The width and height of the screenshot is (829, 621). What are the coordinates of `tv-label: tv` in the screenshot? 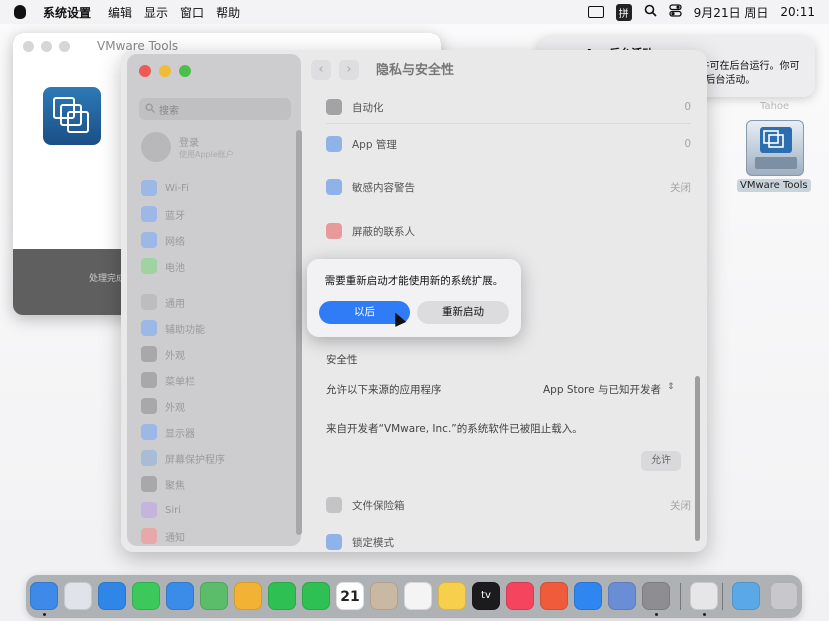 It's located at (486, 595).